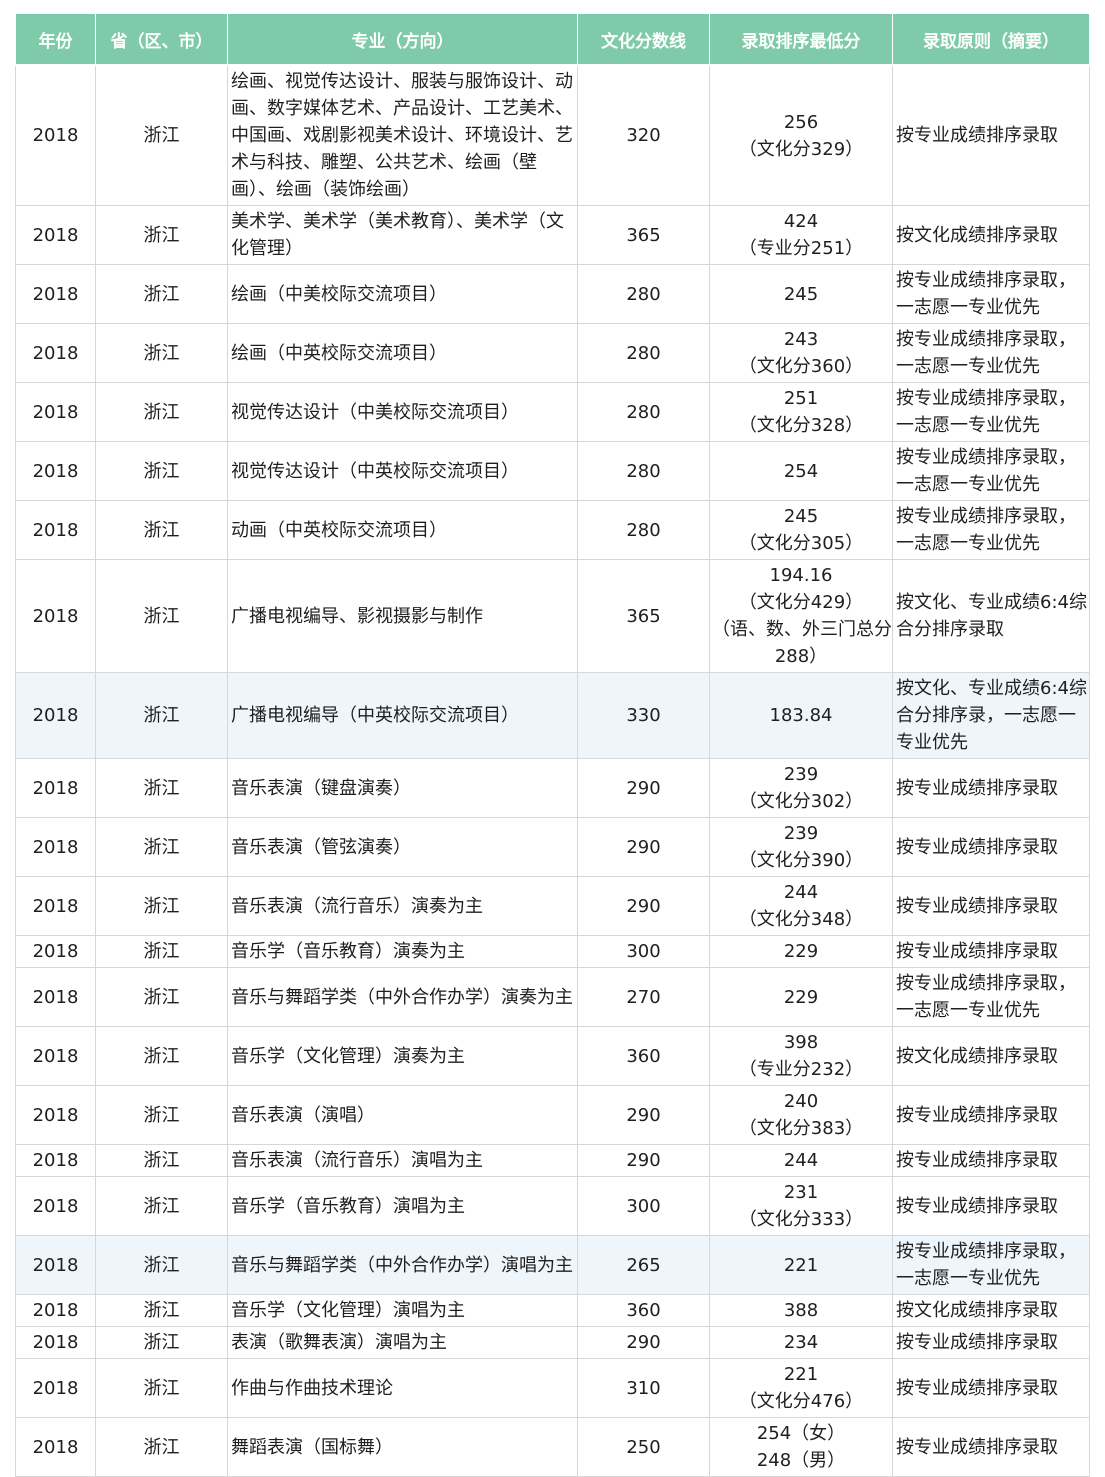 The height and width of the screenshot is (1477, 1105). Describe the element at coordinates (402, 951) in the screenshot. I see `cell-major: 音乐学（音乐教育）演奏为主` at that location.